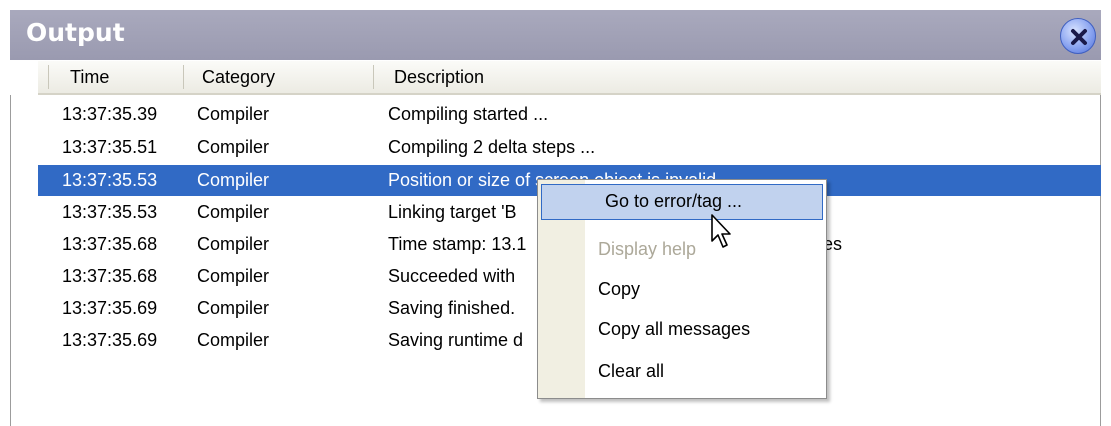 Image resolution: width=1111 pixels, height=426 pixels. I want to click on close-x-icon, so click(1079, 37).